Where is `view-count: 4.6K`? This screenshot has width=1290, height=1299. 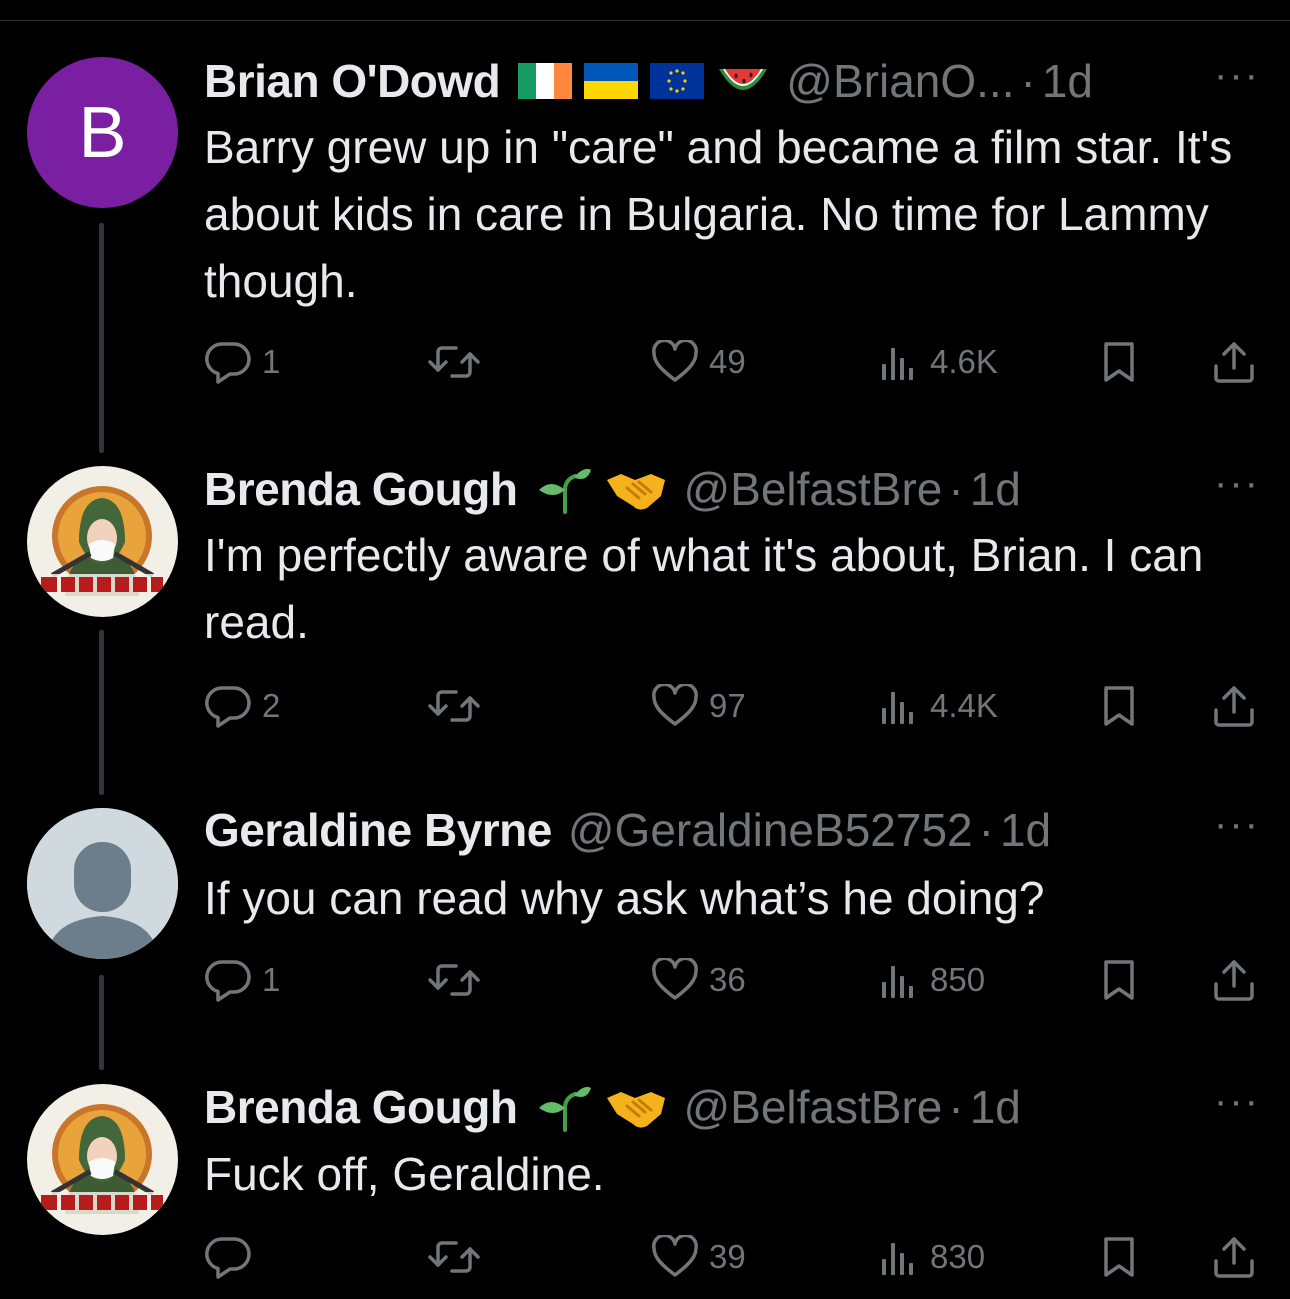
view-count: 4.6K is located at coordinates (964, 361).